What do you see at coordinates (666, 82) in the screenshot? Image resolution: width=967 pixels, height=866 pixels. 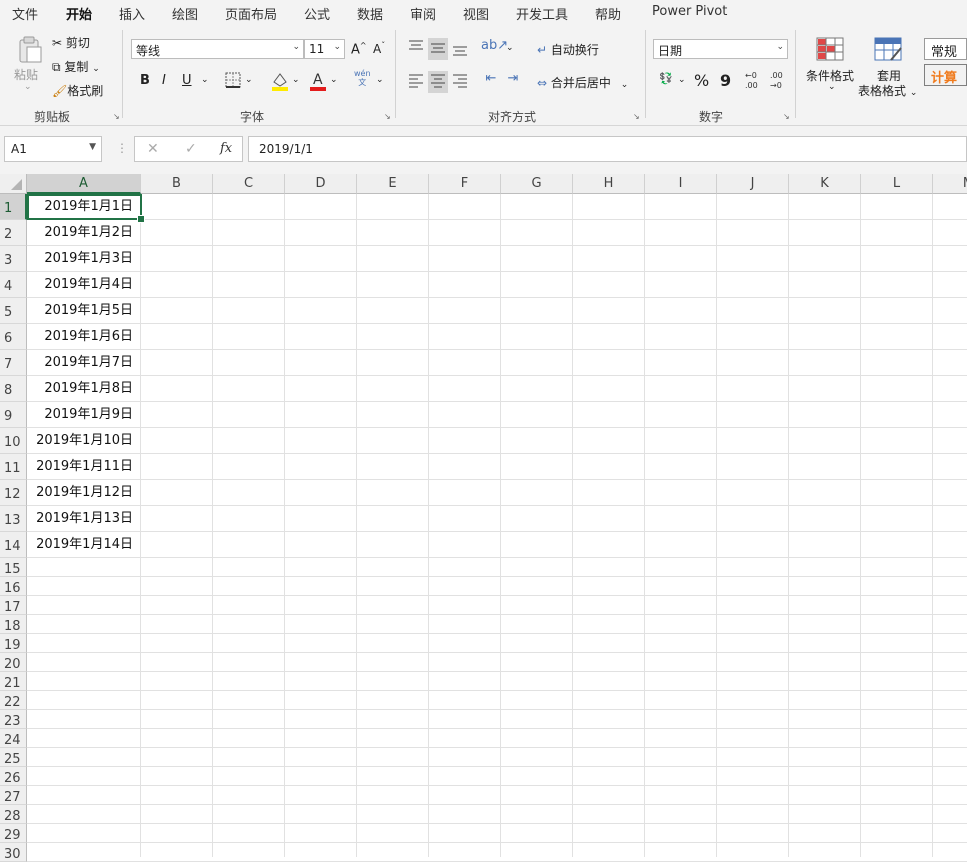 I see `accounting-format-icon: 💱` at bounding box center [666, 82].